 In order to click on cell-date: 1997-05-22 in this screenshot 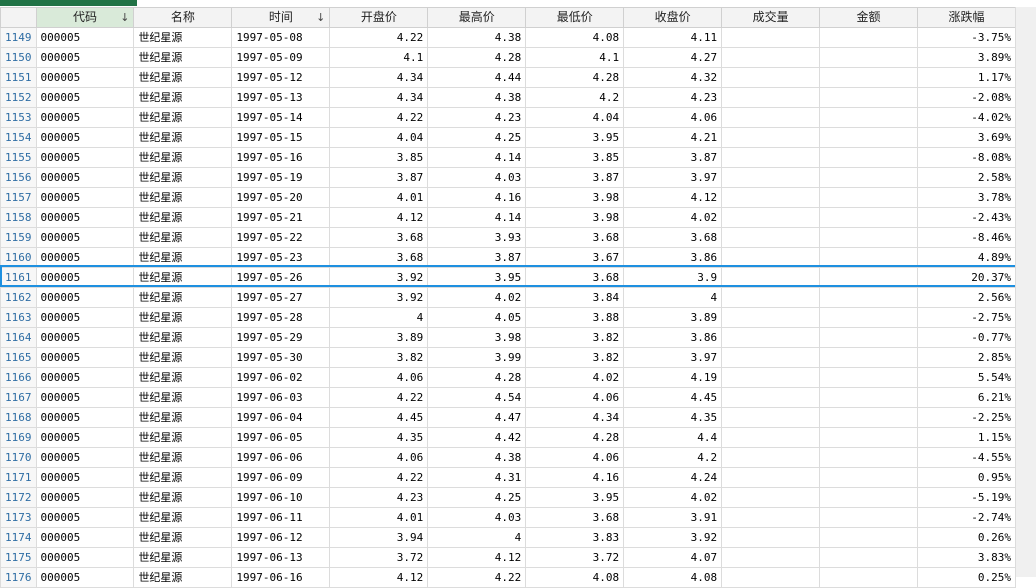, I will do `click(281, 237)`.